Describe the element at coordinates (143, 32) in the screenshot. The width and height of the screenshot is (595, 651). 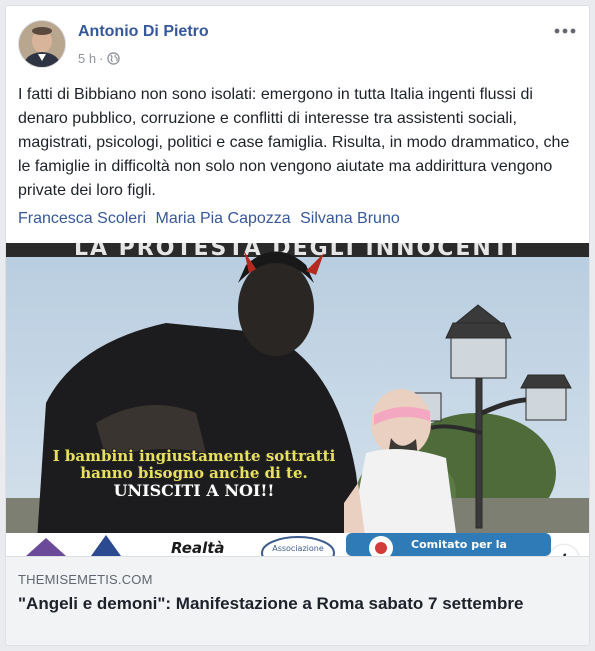
I see `author-name: Antonio Di Pietro` at that location.